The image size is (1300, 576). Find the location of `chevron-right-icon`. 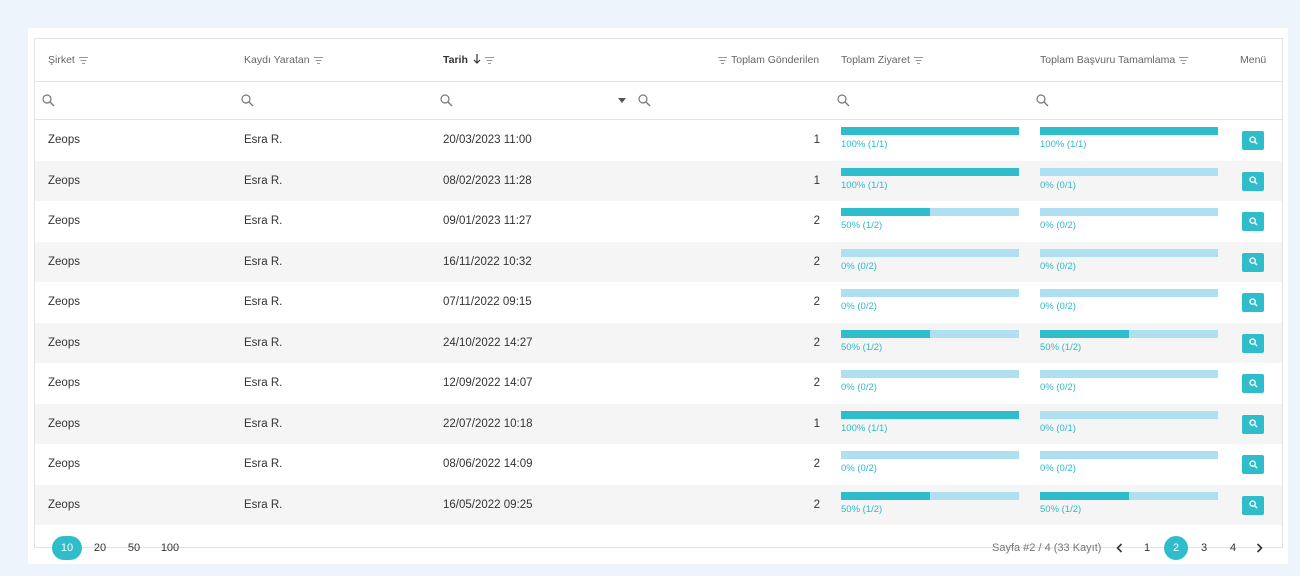

chevron-right-icon is located at coordinates (1259, 548).